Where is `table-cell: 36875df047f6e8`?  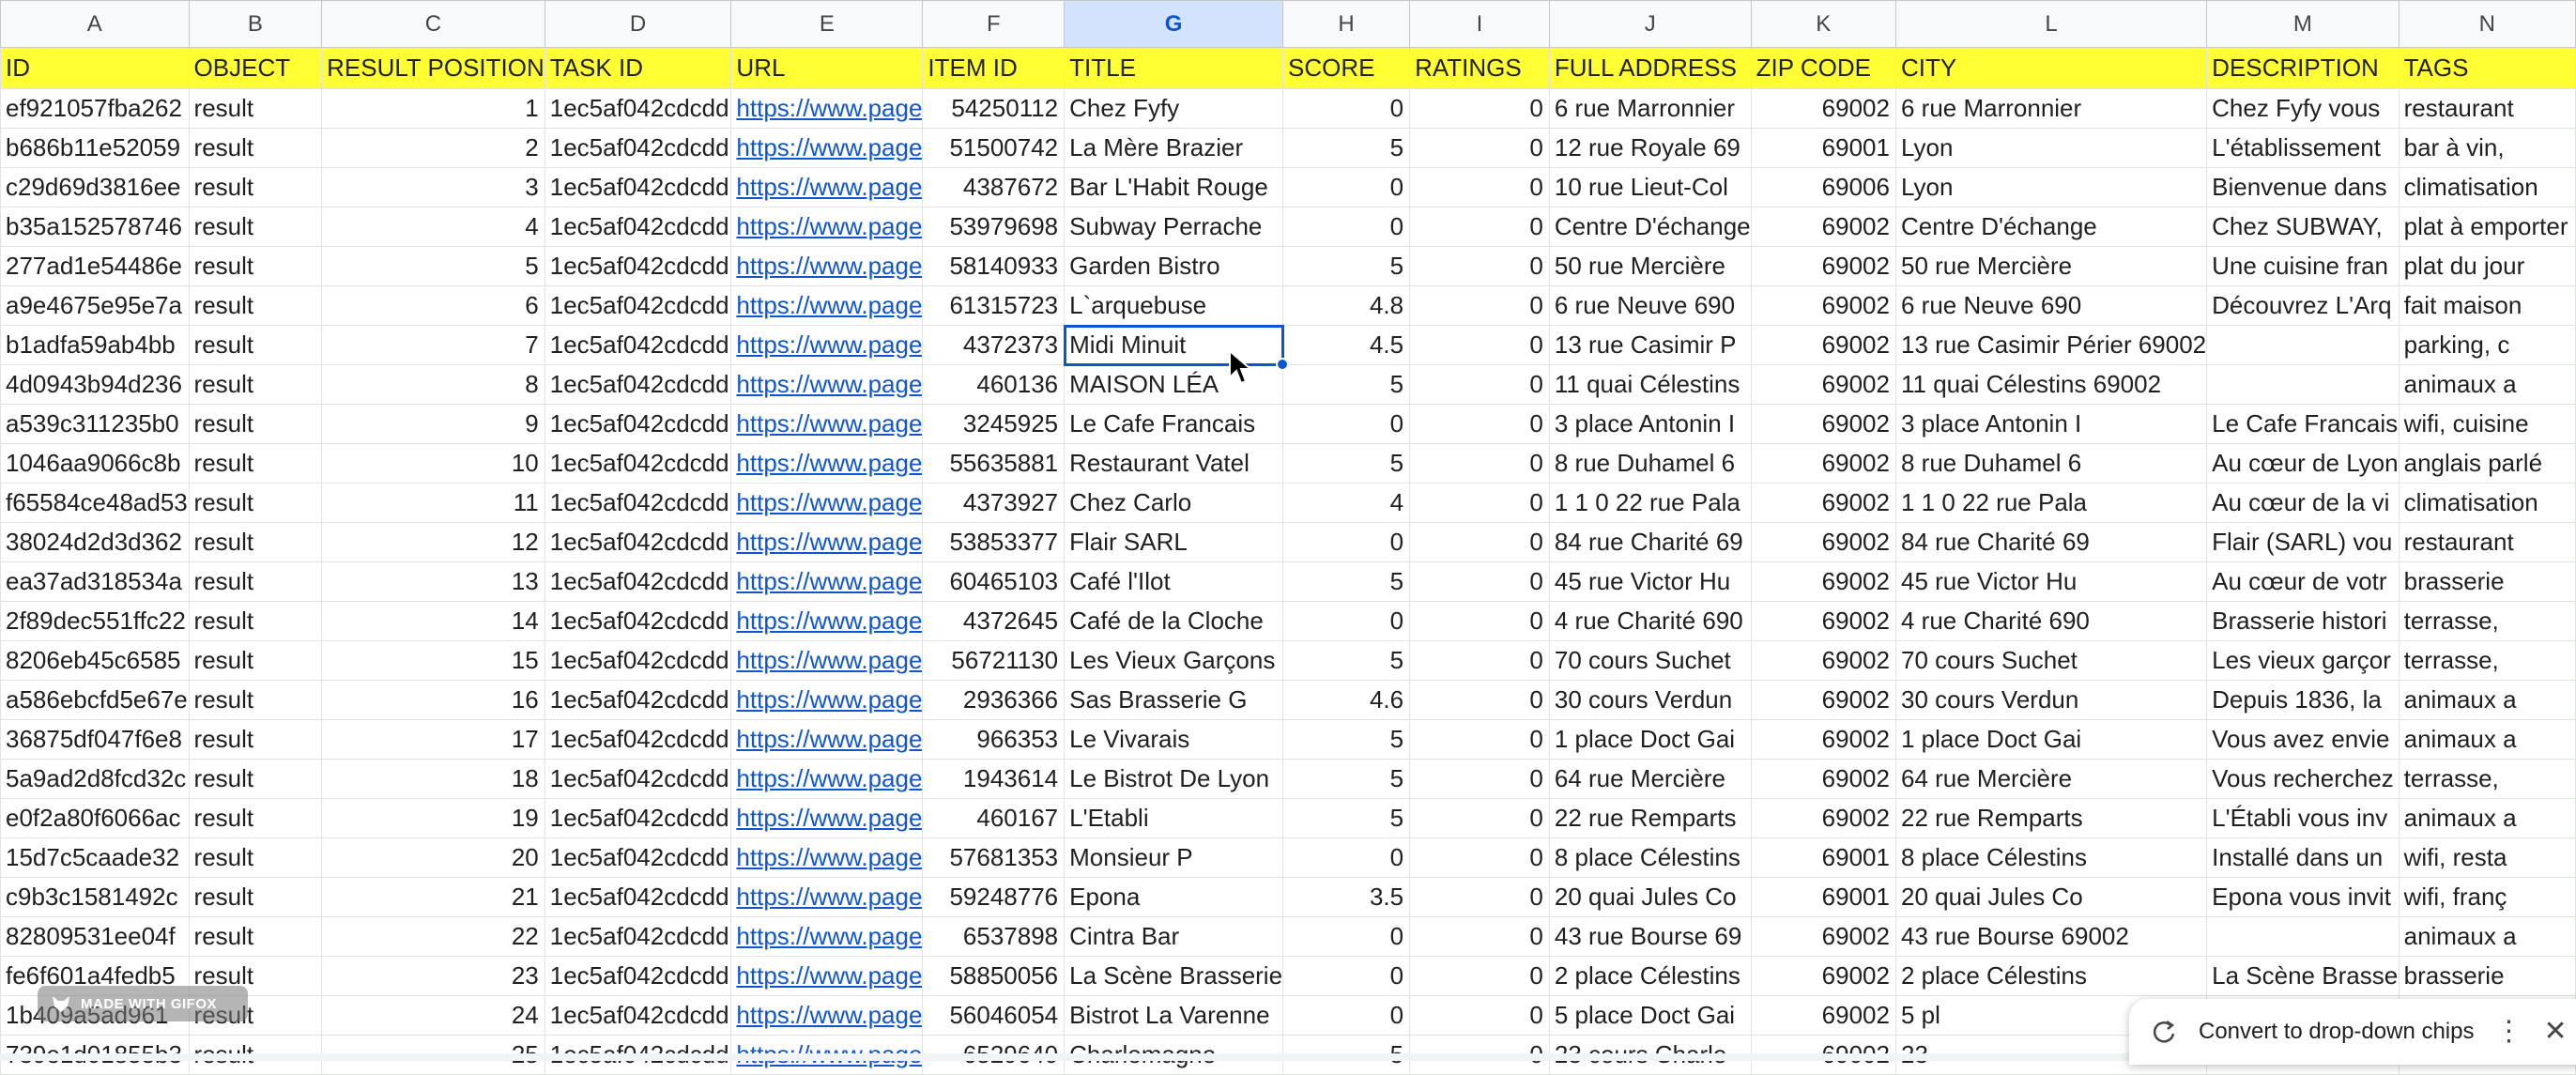
table-cell: 36875df047f6e8 is located at coordinates (95, 739).